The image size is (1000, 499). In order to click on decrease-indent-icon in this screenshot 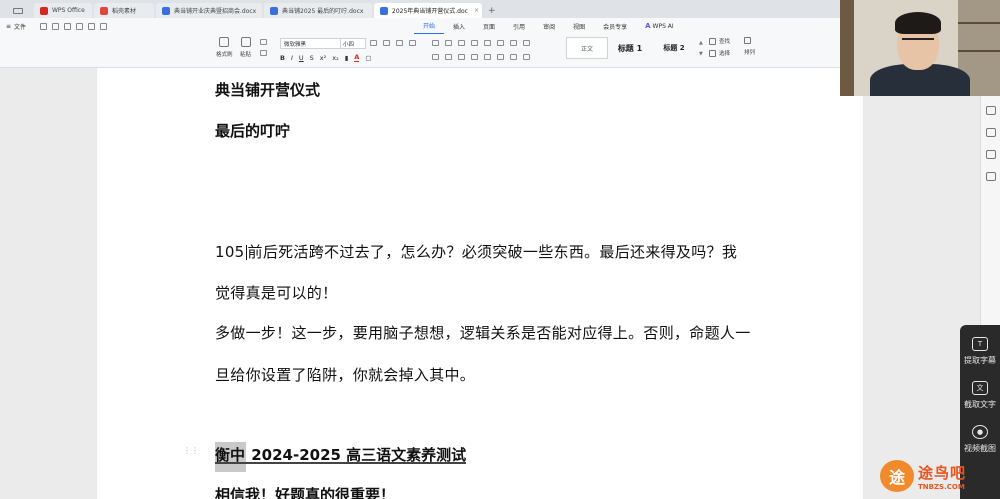, I will do `click(461, 43)`.